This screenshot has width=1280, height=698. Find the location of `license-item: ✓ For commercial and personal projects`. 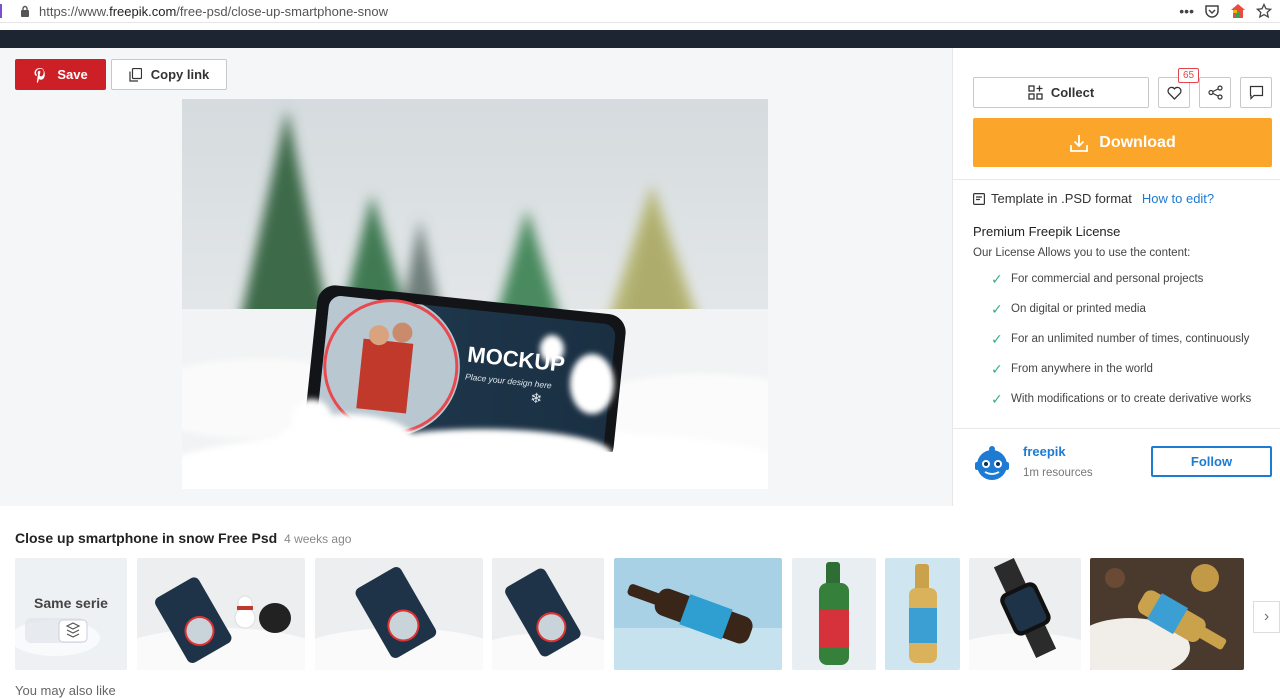

license-item: ✓ For commercial and personal projects is located at coordinates (1097, 279).